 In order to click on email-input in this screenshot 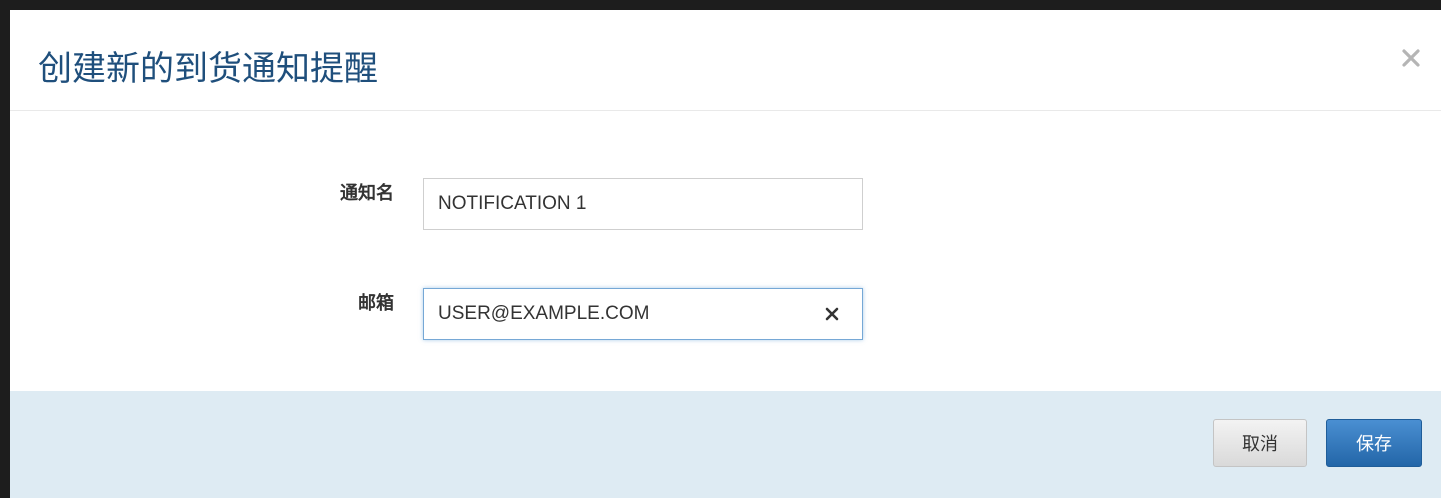, I will do `click(643, 314)`.